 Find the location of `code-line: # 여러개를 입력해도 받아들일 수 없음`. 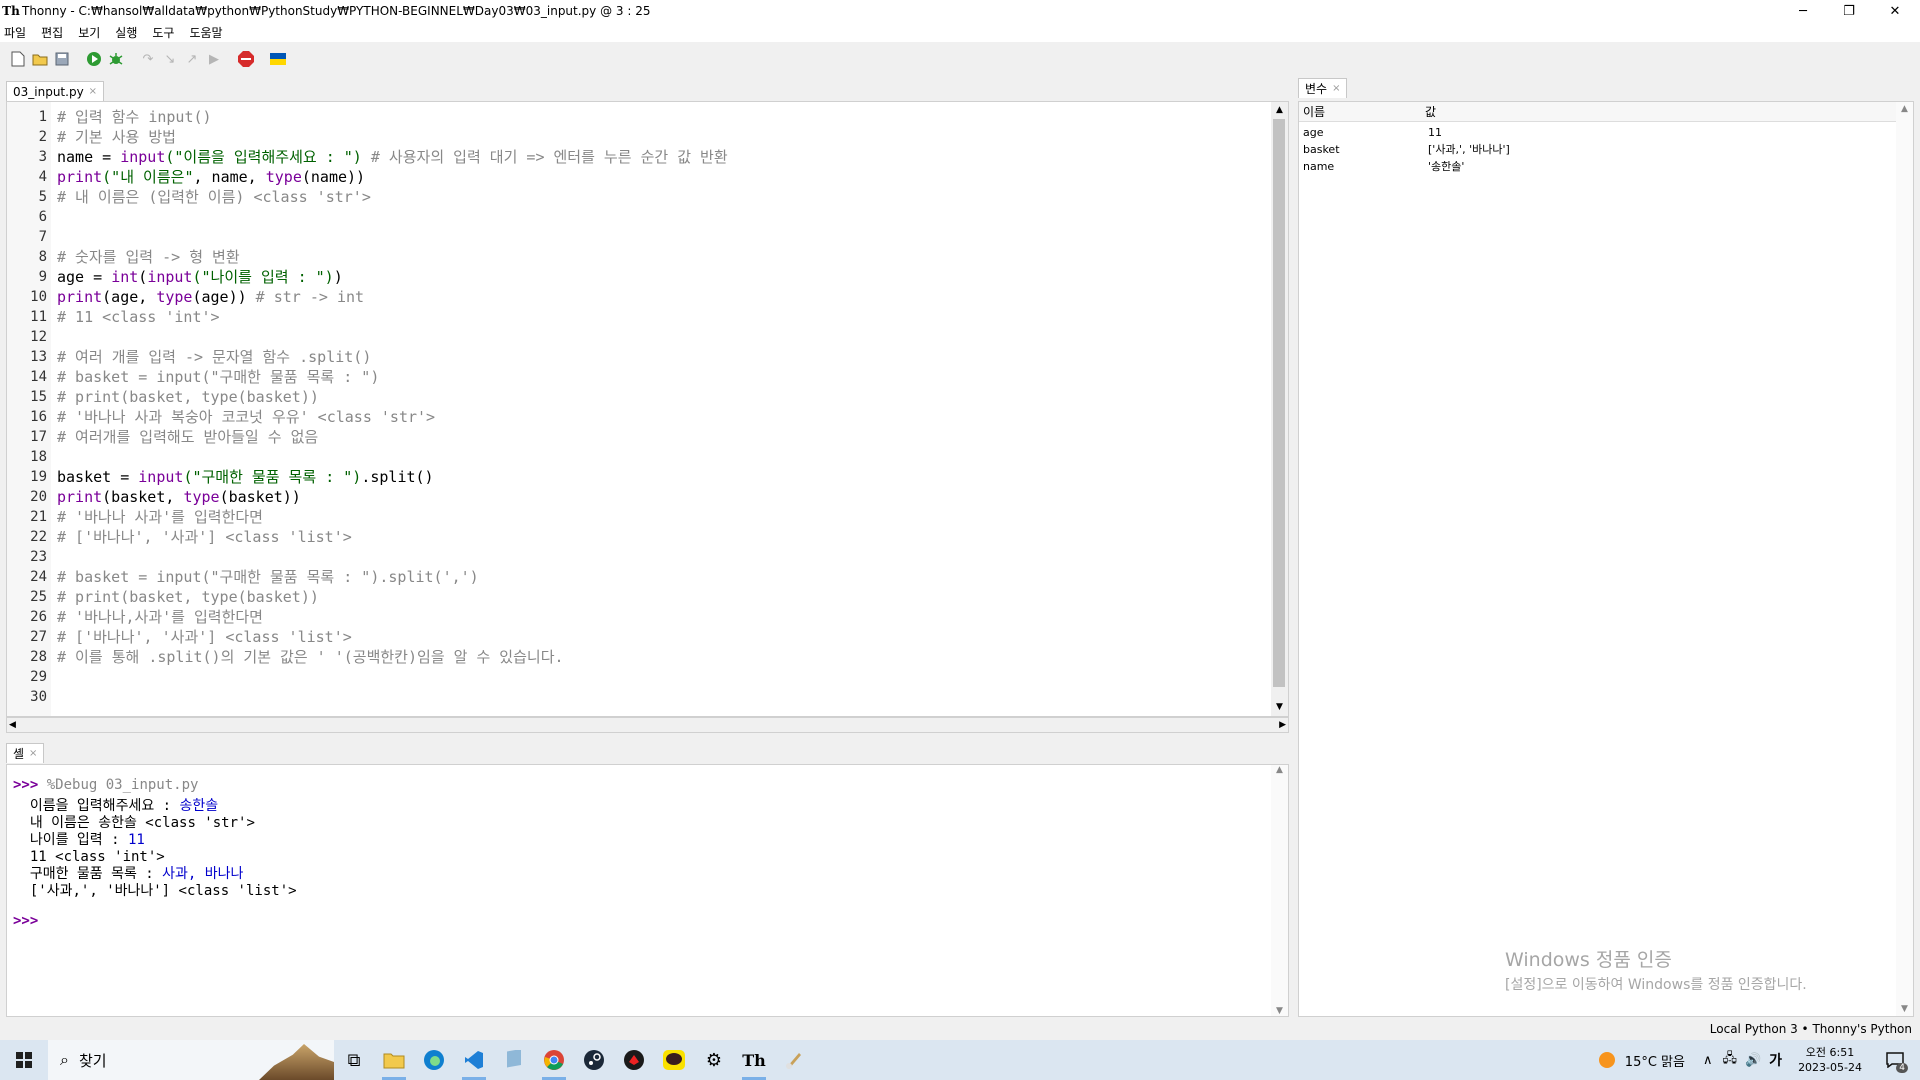

code-line: # 여러개를 입력해도 받아들일 수 없음 is located at coordinates (662, 437).